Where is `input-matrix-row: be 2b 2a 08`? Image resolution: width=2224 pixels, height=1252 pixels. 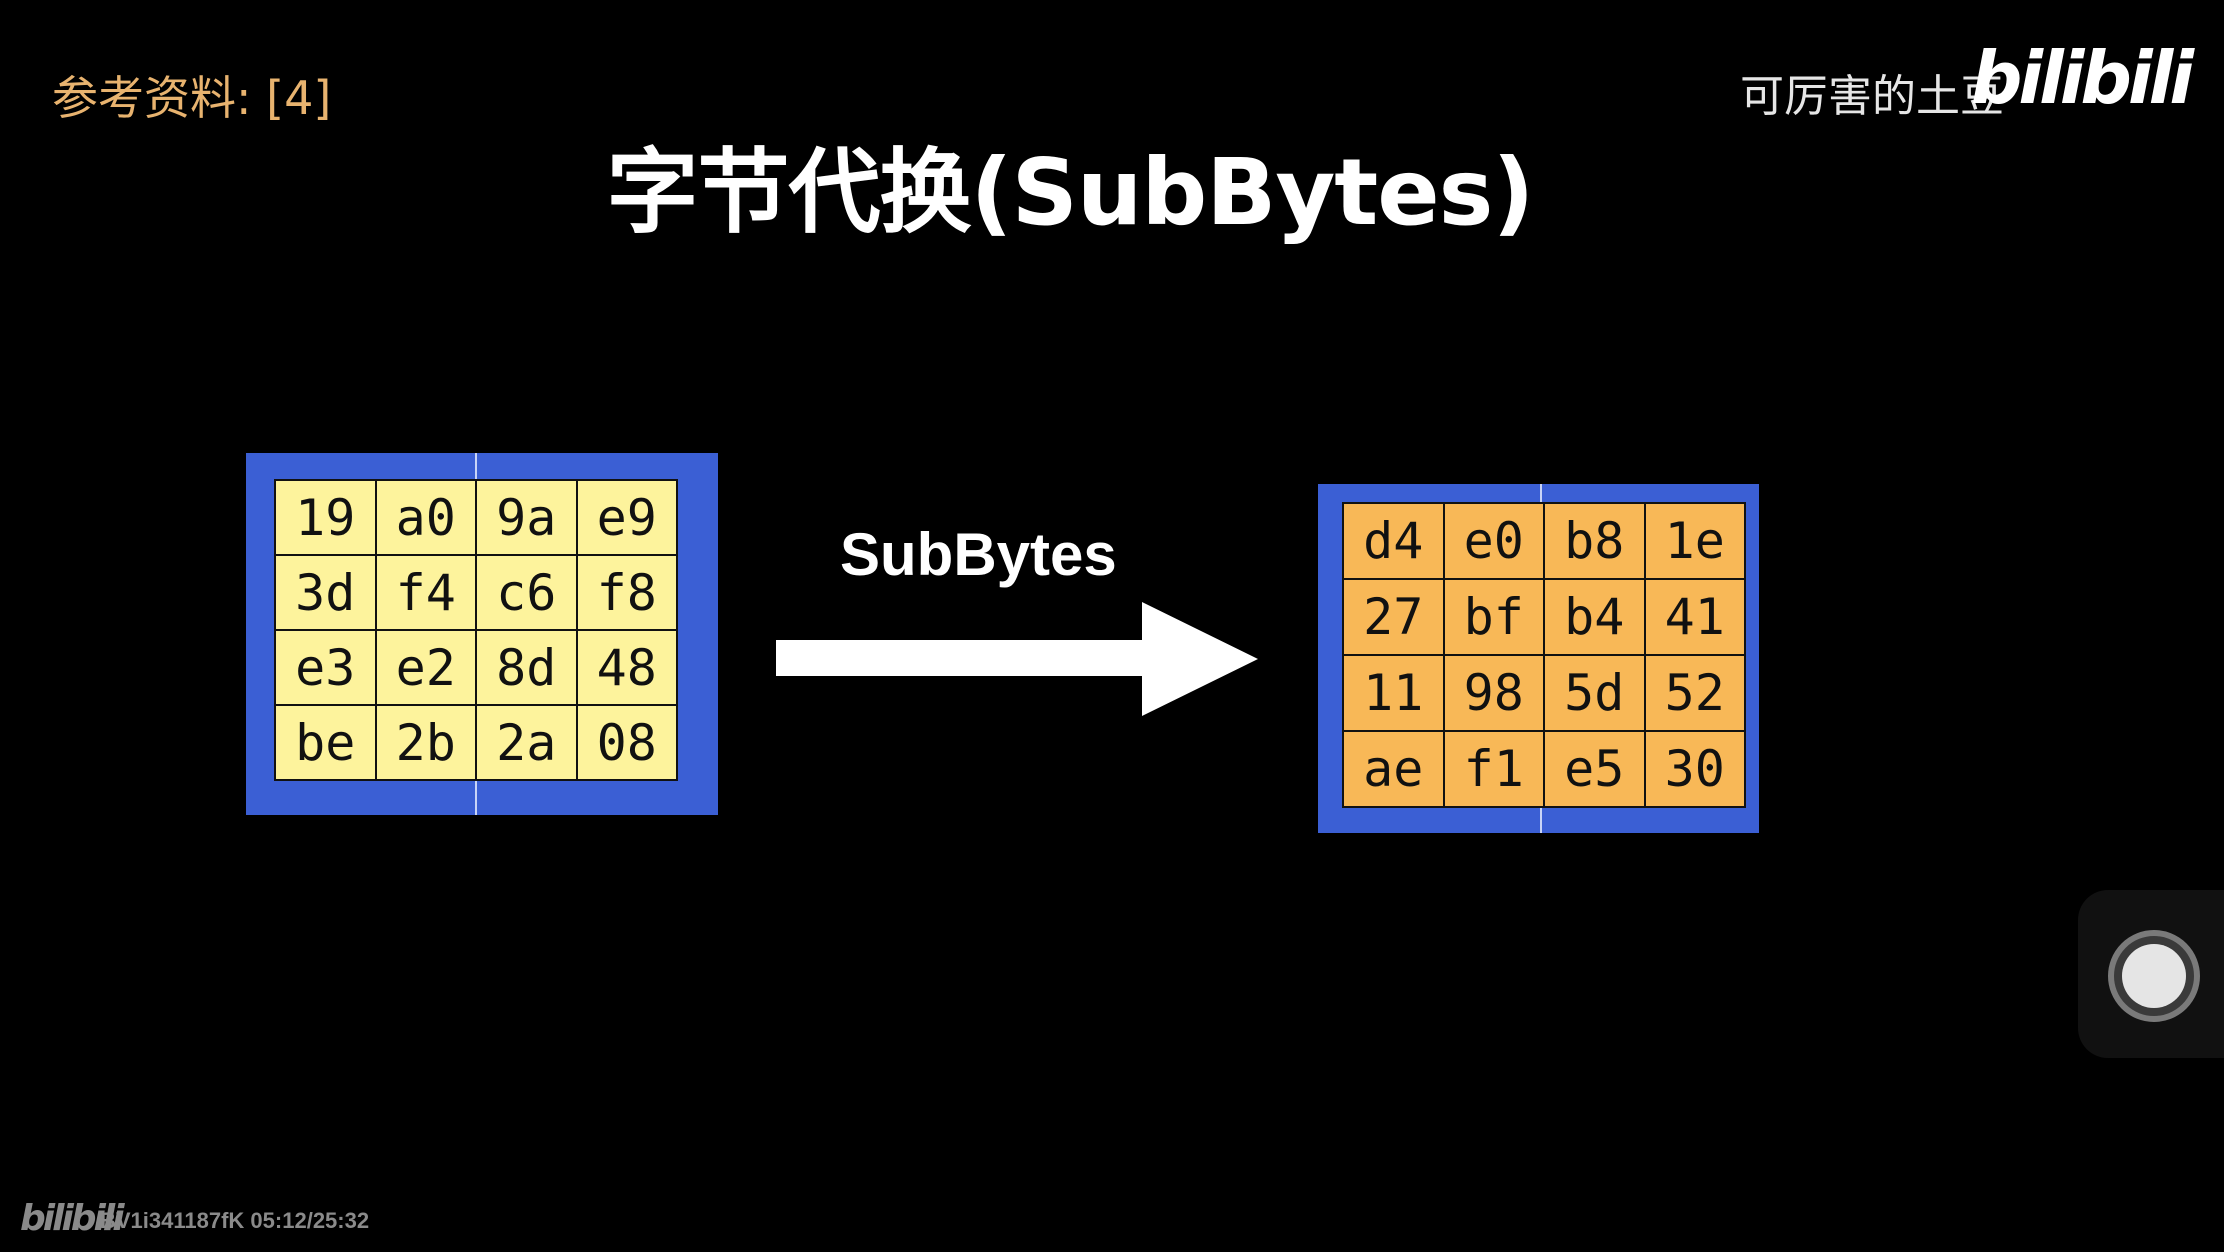
input-matrix-row: be 2b 2a 08 is located at coordinates (476, 742).